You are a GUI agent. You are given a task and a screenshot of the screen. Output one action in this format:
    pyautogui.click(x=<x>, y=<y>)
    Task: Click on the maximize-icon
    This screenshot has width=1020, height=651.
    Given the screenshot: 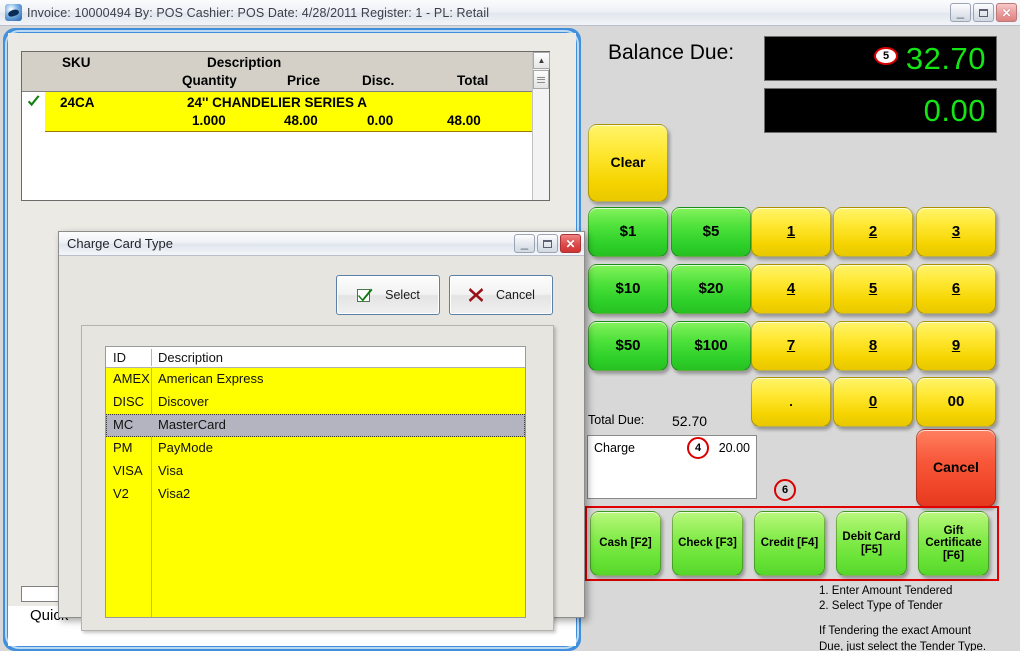 What is the action you would take?
    pyautogui.click(x=983, y=12)
    